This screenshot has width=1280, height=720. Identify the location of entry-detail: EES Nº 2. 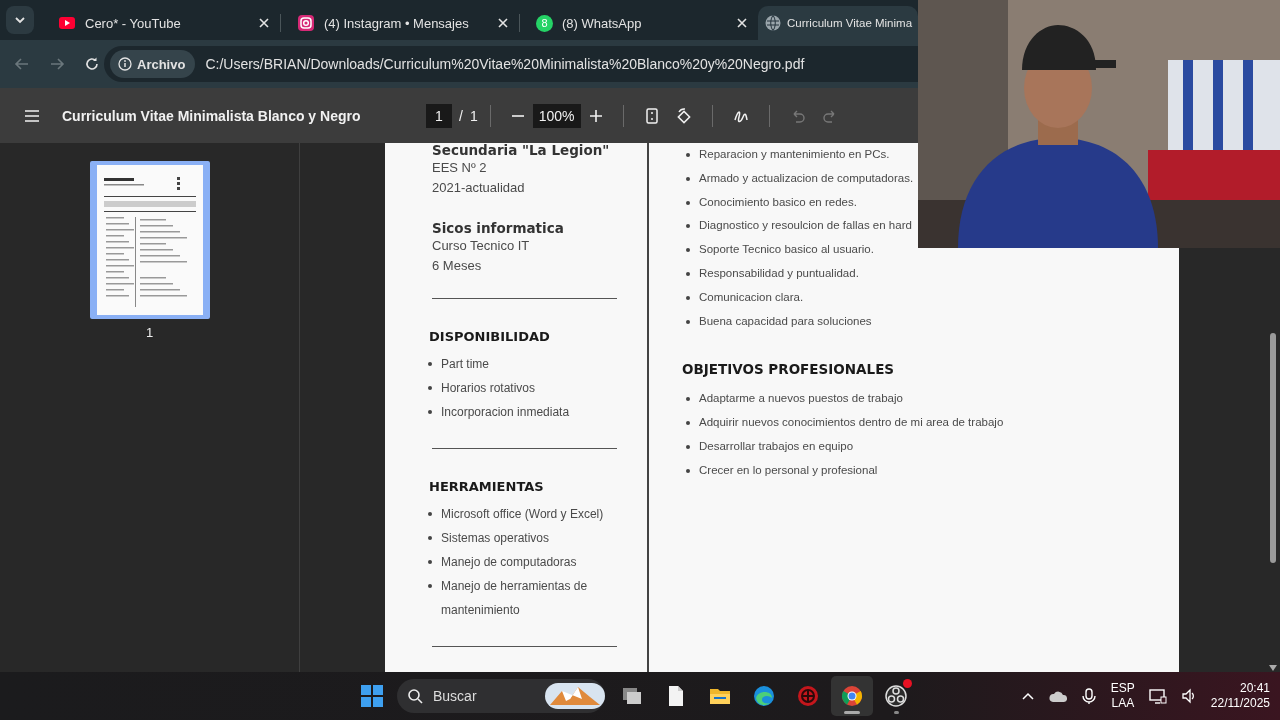
(460, 168).